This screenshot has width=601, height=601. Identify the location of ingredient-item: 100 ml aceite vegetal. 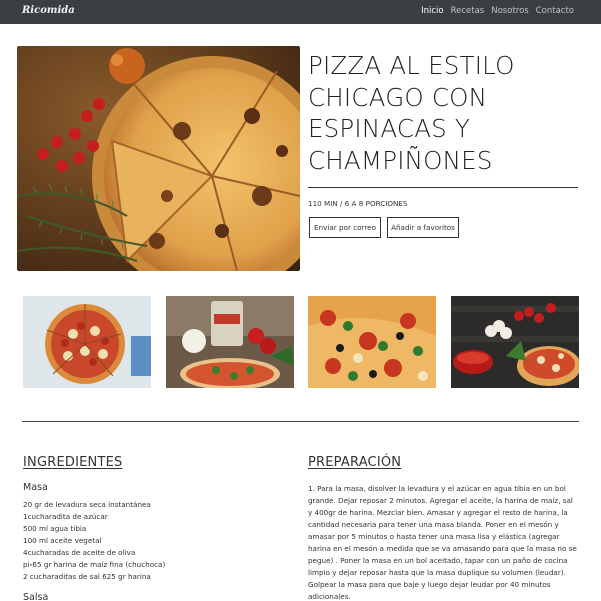
(62, 540).